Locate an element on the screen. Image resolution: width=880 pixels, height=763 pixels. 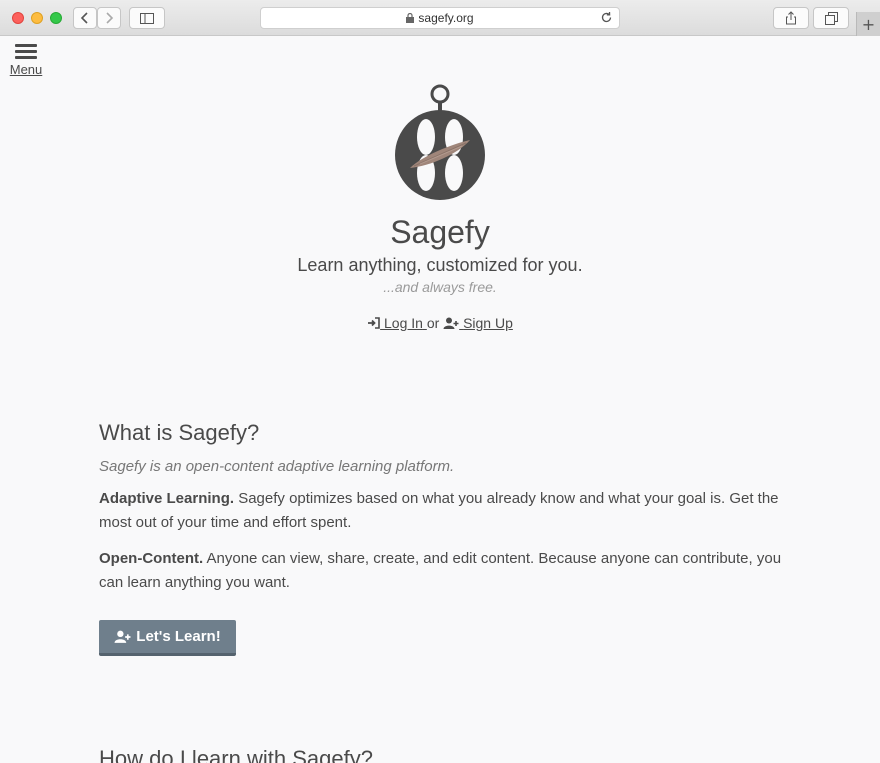
hamburger-icon is located at coordinates (26, 51).